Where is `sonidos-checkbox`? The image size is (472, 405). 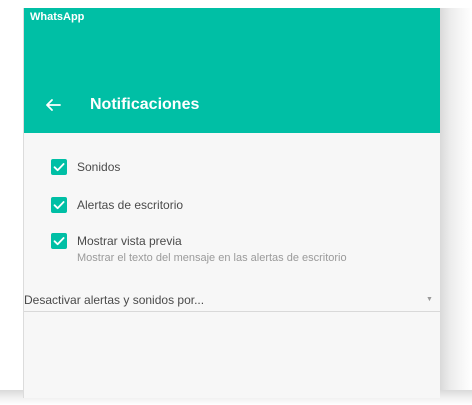 sonidos-checkbox is located at coordinates (59, 167).